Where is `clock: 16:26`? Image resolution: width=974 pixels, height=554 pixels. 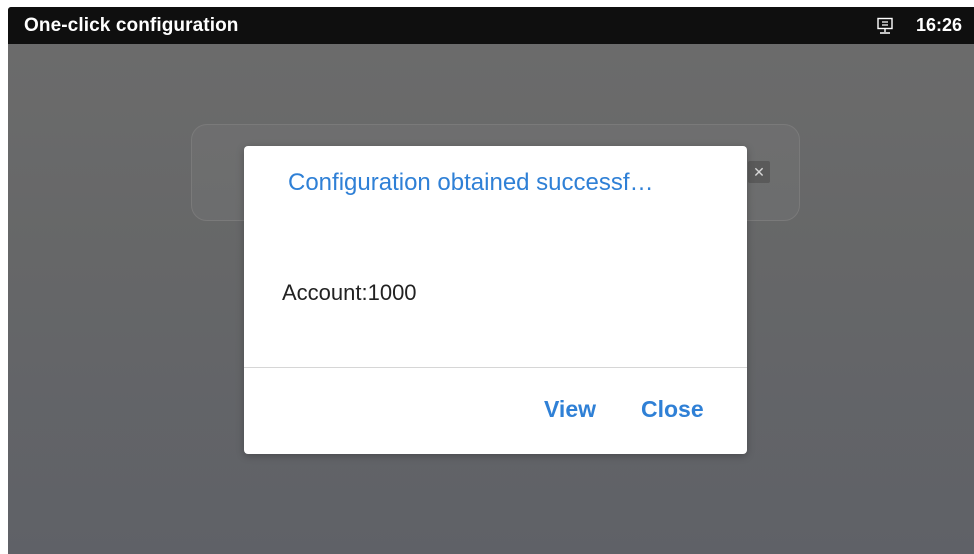
clock: 16:26 is located at coordinates (939, 25).